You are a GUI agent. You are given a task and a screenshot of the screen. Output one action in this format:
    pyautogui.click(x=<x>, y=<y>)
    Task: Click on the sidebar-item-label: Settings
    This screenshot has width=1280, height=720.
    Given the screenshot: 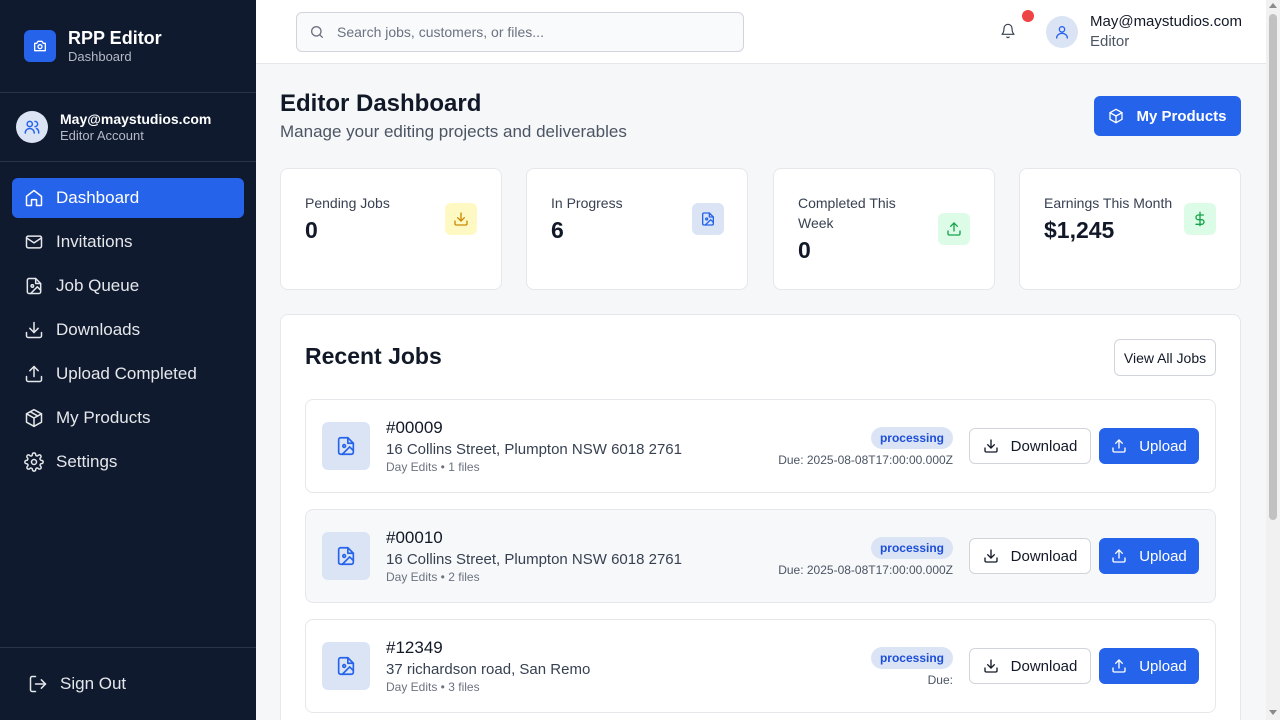 What is the action you would take?
    pyautogui.click(x=87, y=461)
    